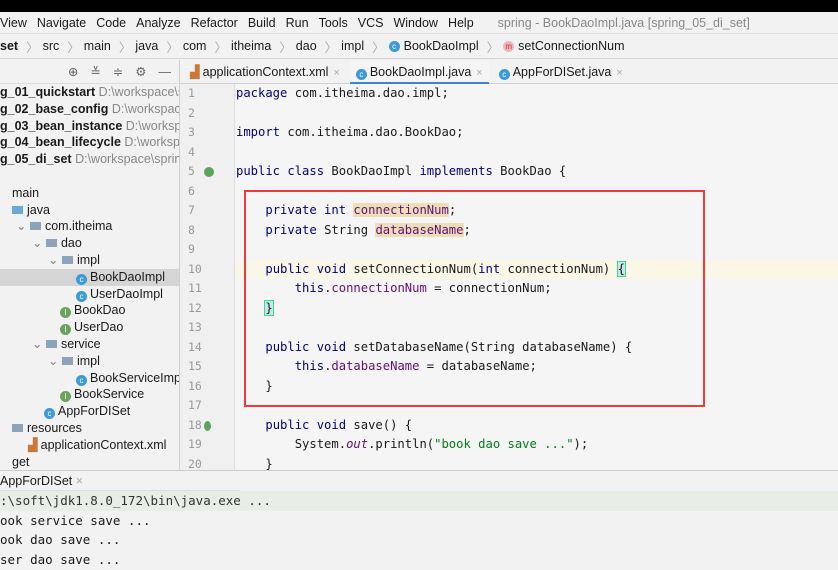 The height and width of the screenshot is (570, 838). Describe the element at coordinates (126, 293) in the screenshot. I see `tree-item-label: UserDaoImpl` at that location.